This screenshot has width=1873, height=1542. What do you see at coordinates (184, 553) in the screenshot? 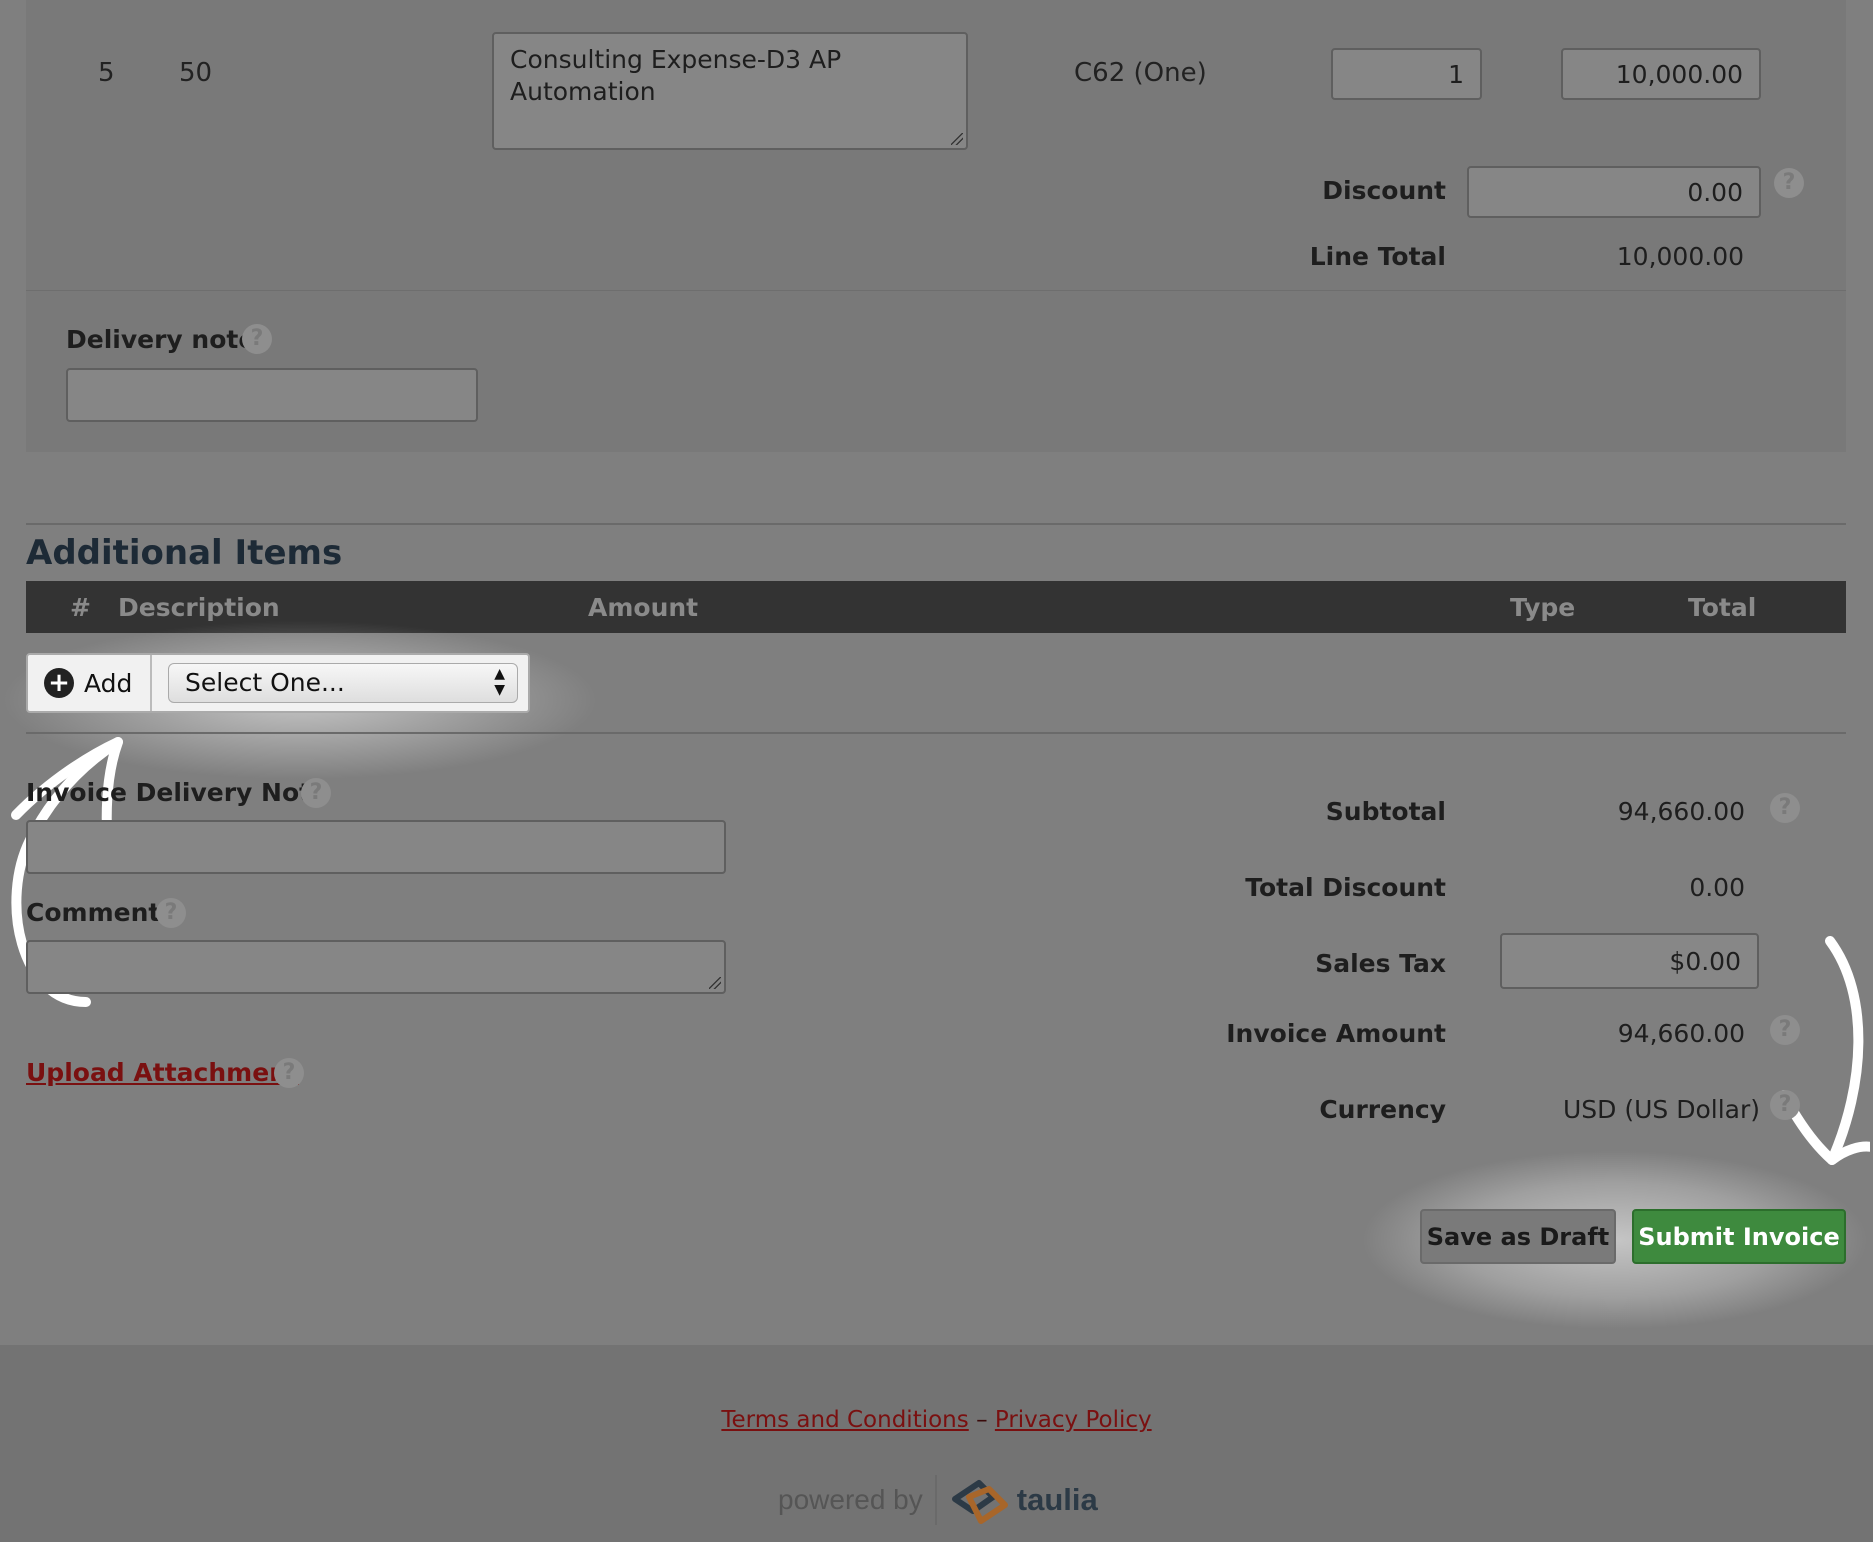
I see `additional-items-title: Additional Items` at bounding box center [184, 553].